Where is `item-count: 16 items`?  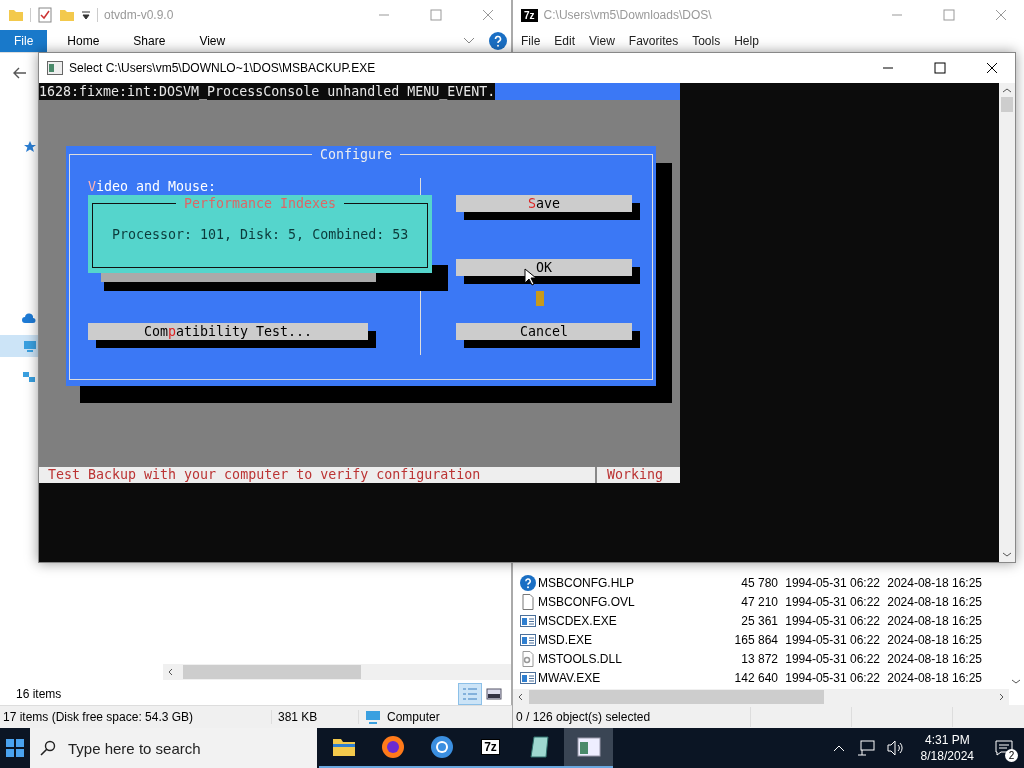
item-count: 16 items is located at coordinates (39, 693).